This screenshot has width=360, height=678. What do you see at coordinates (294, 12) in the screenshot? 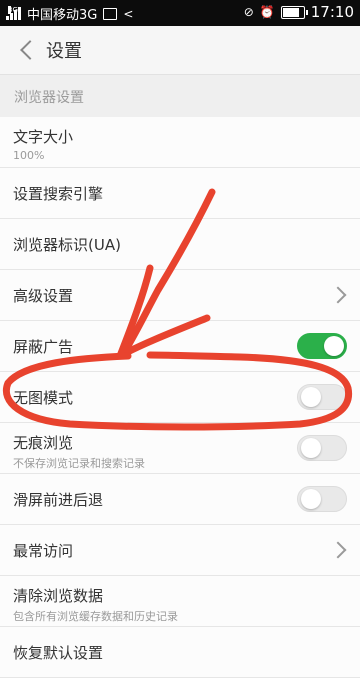
I see `battery-icon` at bounding box center [294, 12].